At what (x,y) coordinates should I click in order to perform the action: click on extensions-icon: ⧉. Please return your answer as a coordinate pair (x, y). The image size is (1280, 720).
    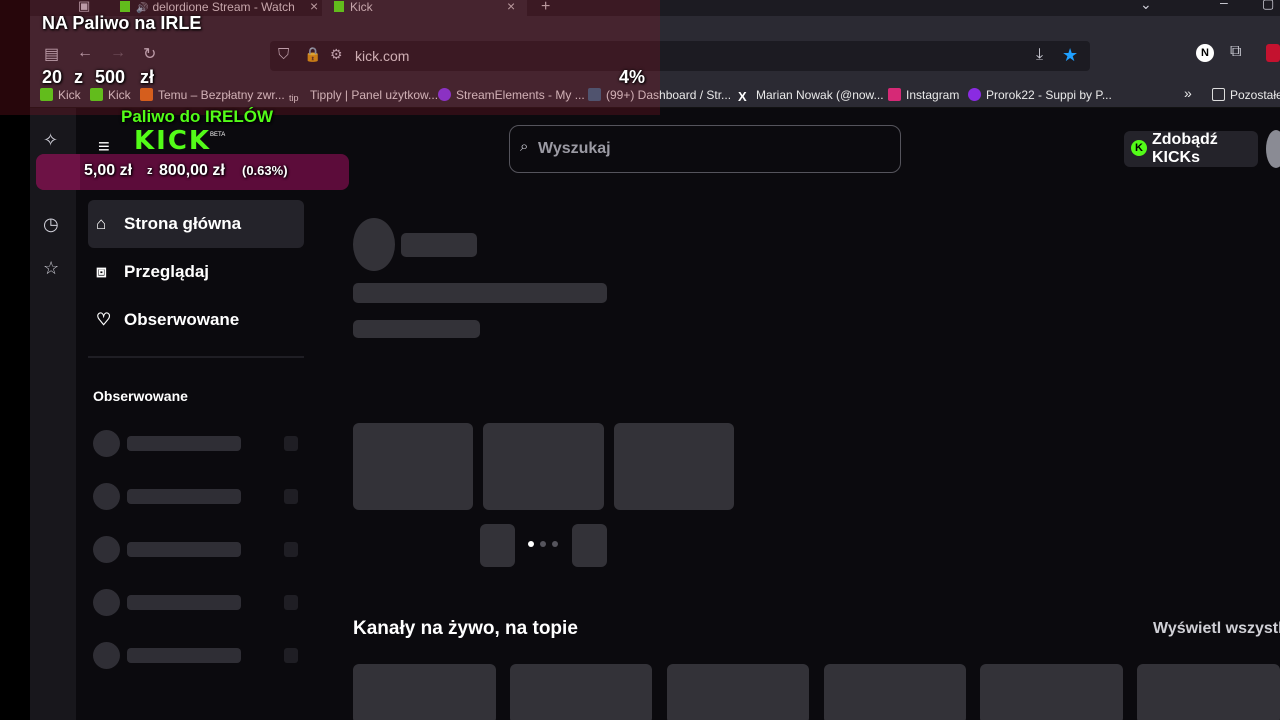
    Looking at the image, I should click on (1235, 52).